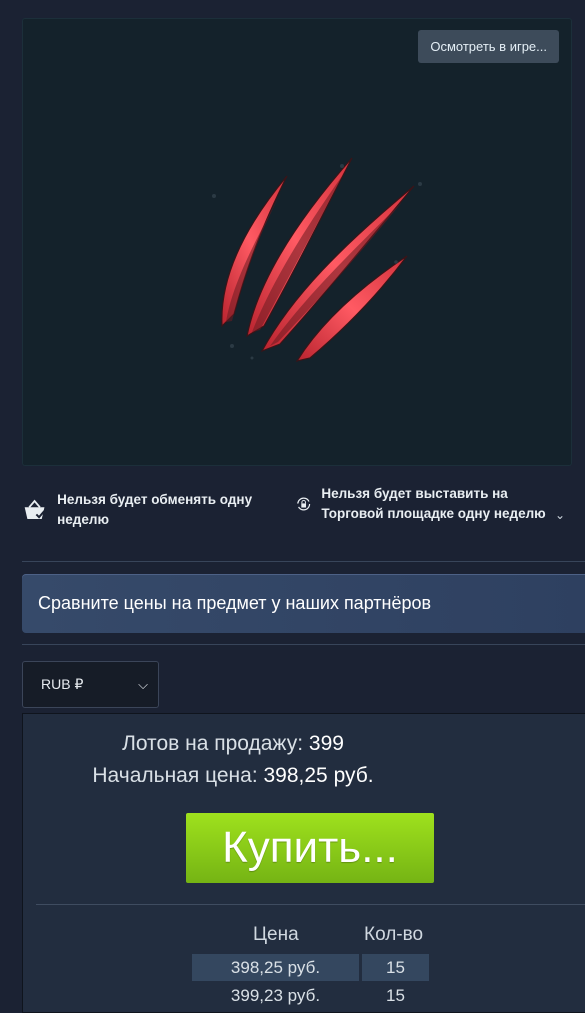 The height and width of the screenshot is (1013, 585). I want to click on order-price: 399,23 руб., so click(275, 995).